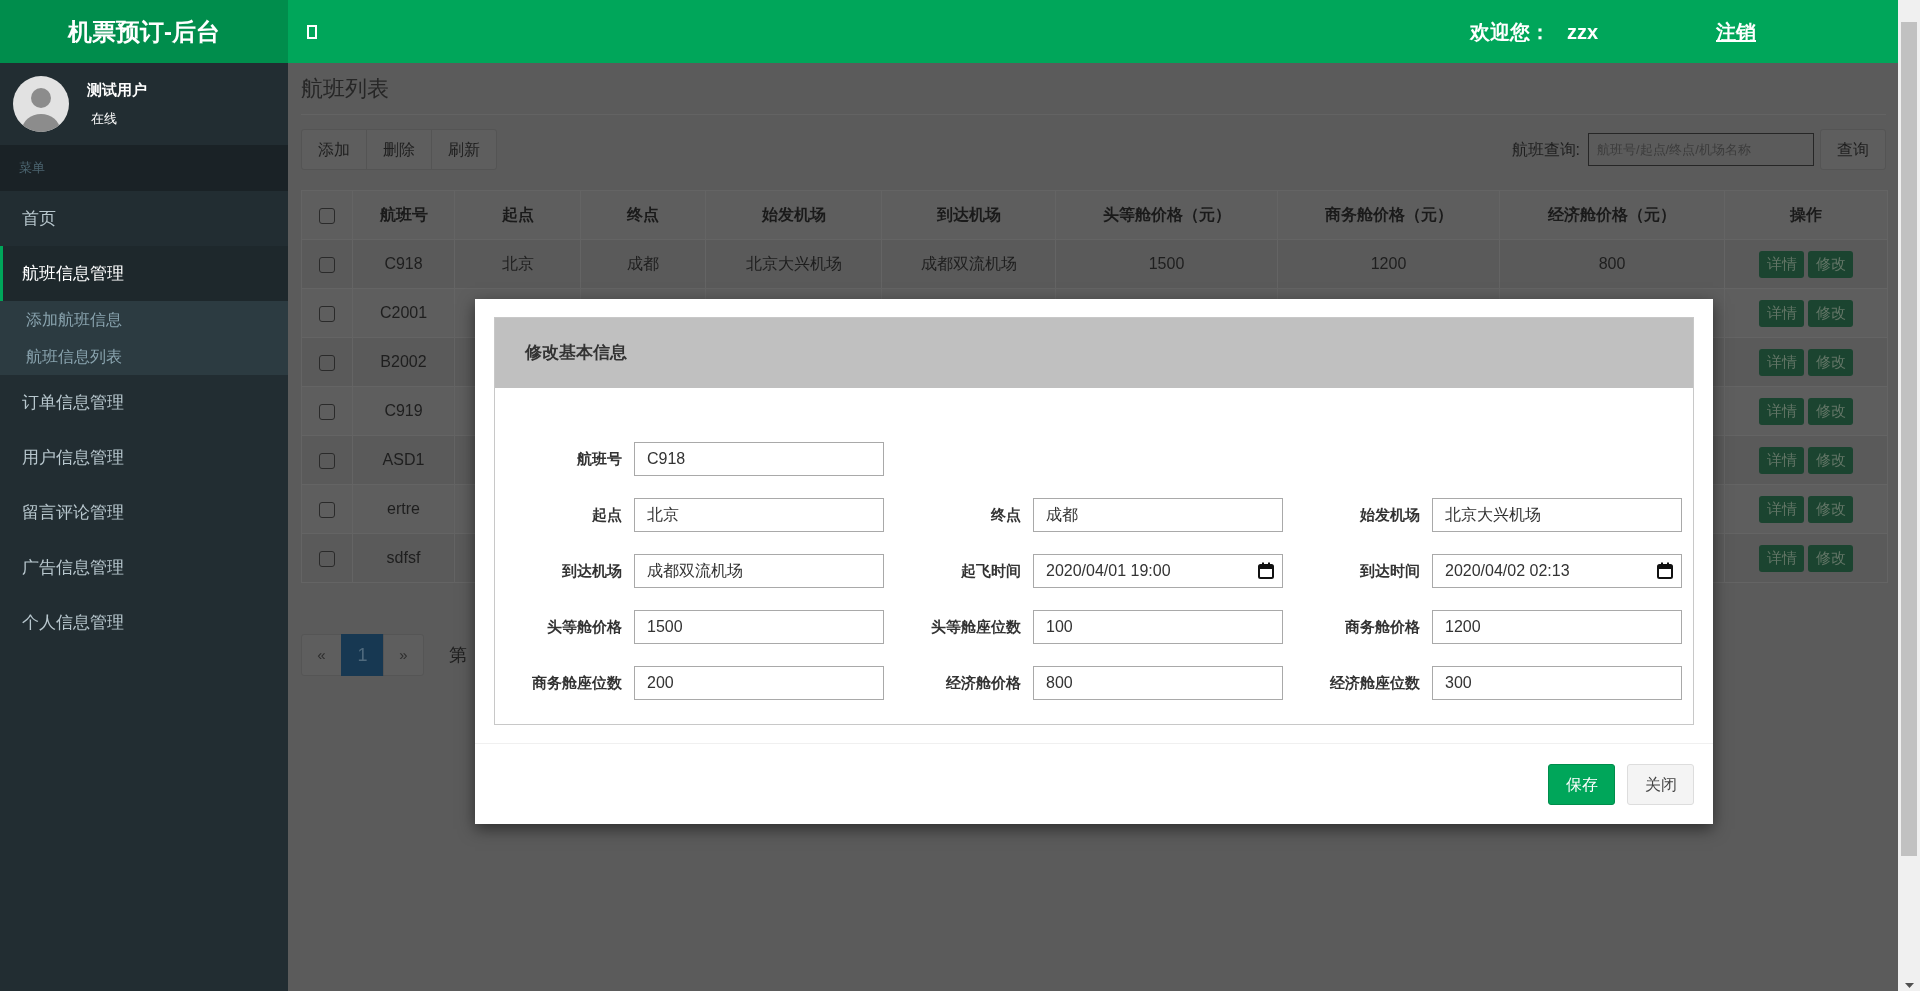  Describe the element at coordinates (327, 215) in the screenshot. I see `select-all-checkbox` at that location.